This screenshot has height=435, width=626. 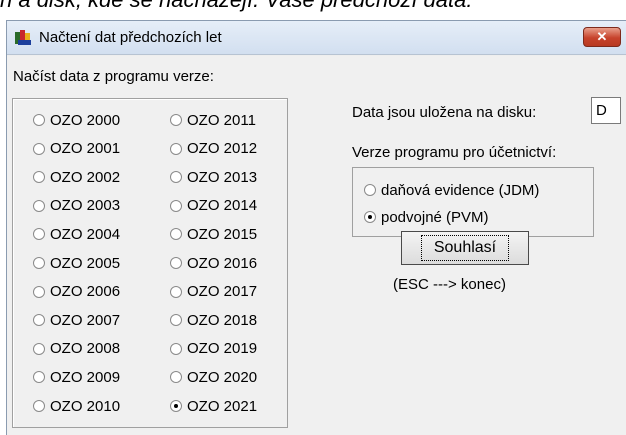 I want to click on confirm-button: Souhlasí, so click(x=465, y=248).